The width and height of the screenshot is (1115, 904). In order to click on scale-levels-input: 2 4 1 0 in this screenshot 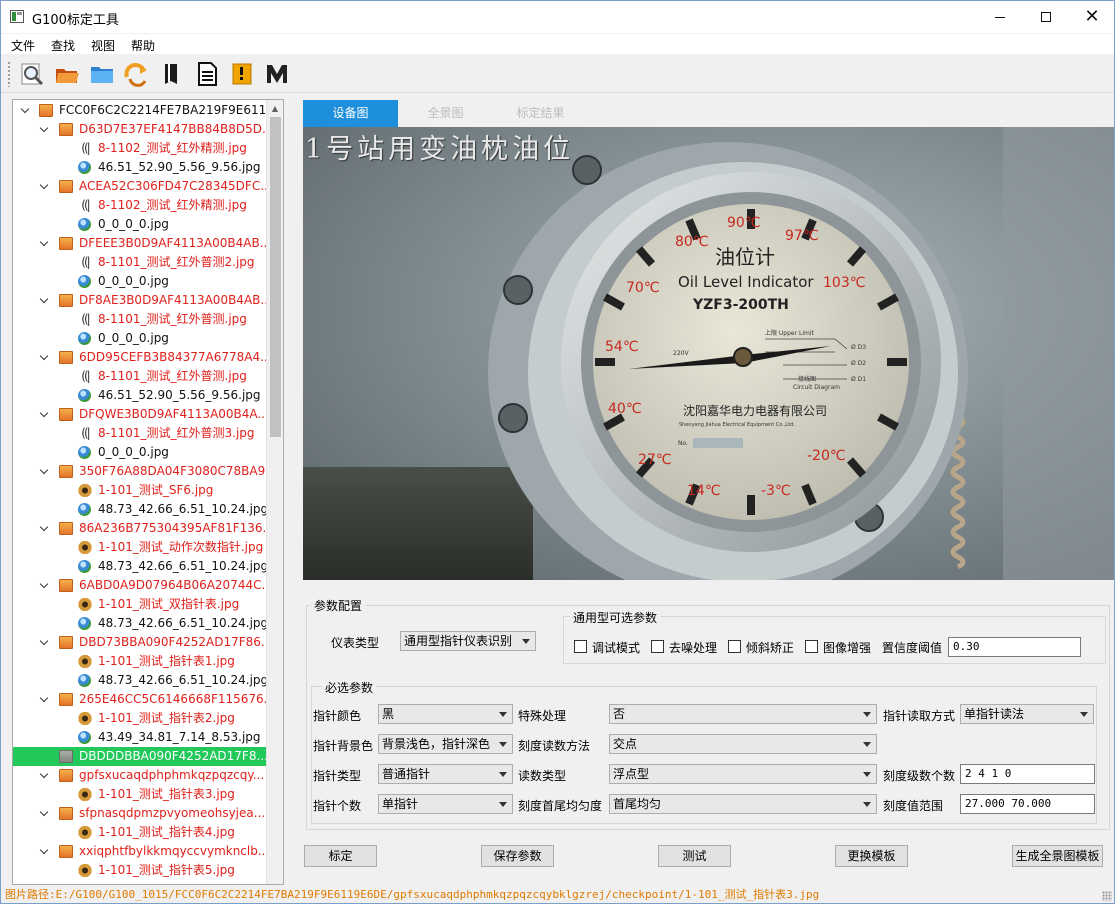, I will do `click(1027, 774)`.